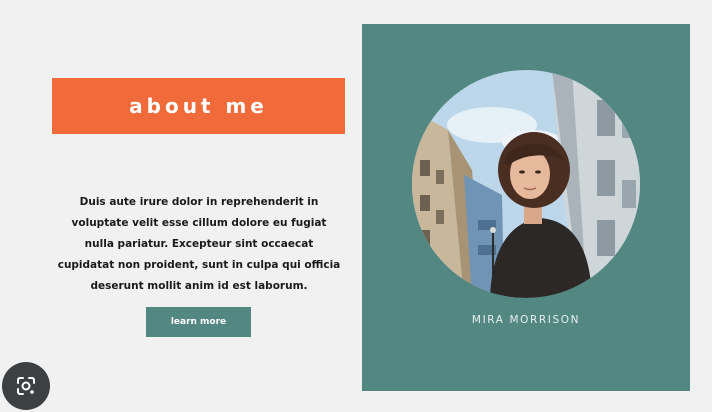 Image resolution: width=712 pixels, height=412 pixels. I want to click on lens-search-button, so click(26, 386).